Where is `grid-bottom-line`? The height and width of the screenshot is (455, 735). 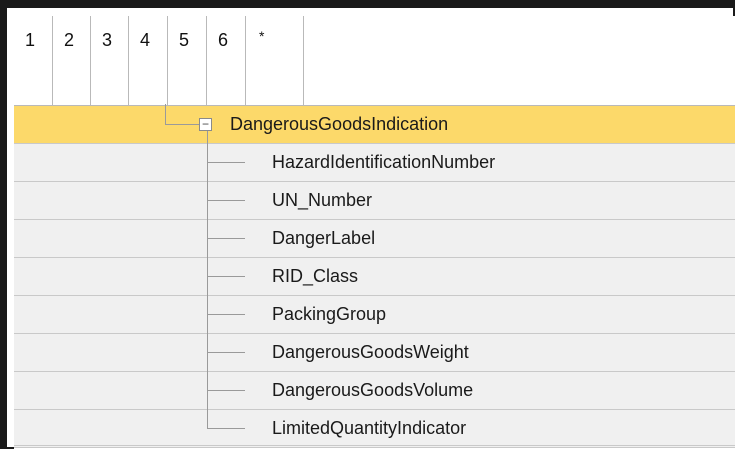
grid-bottom-line is located at coordinates (374, 445).